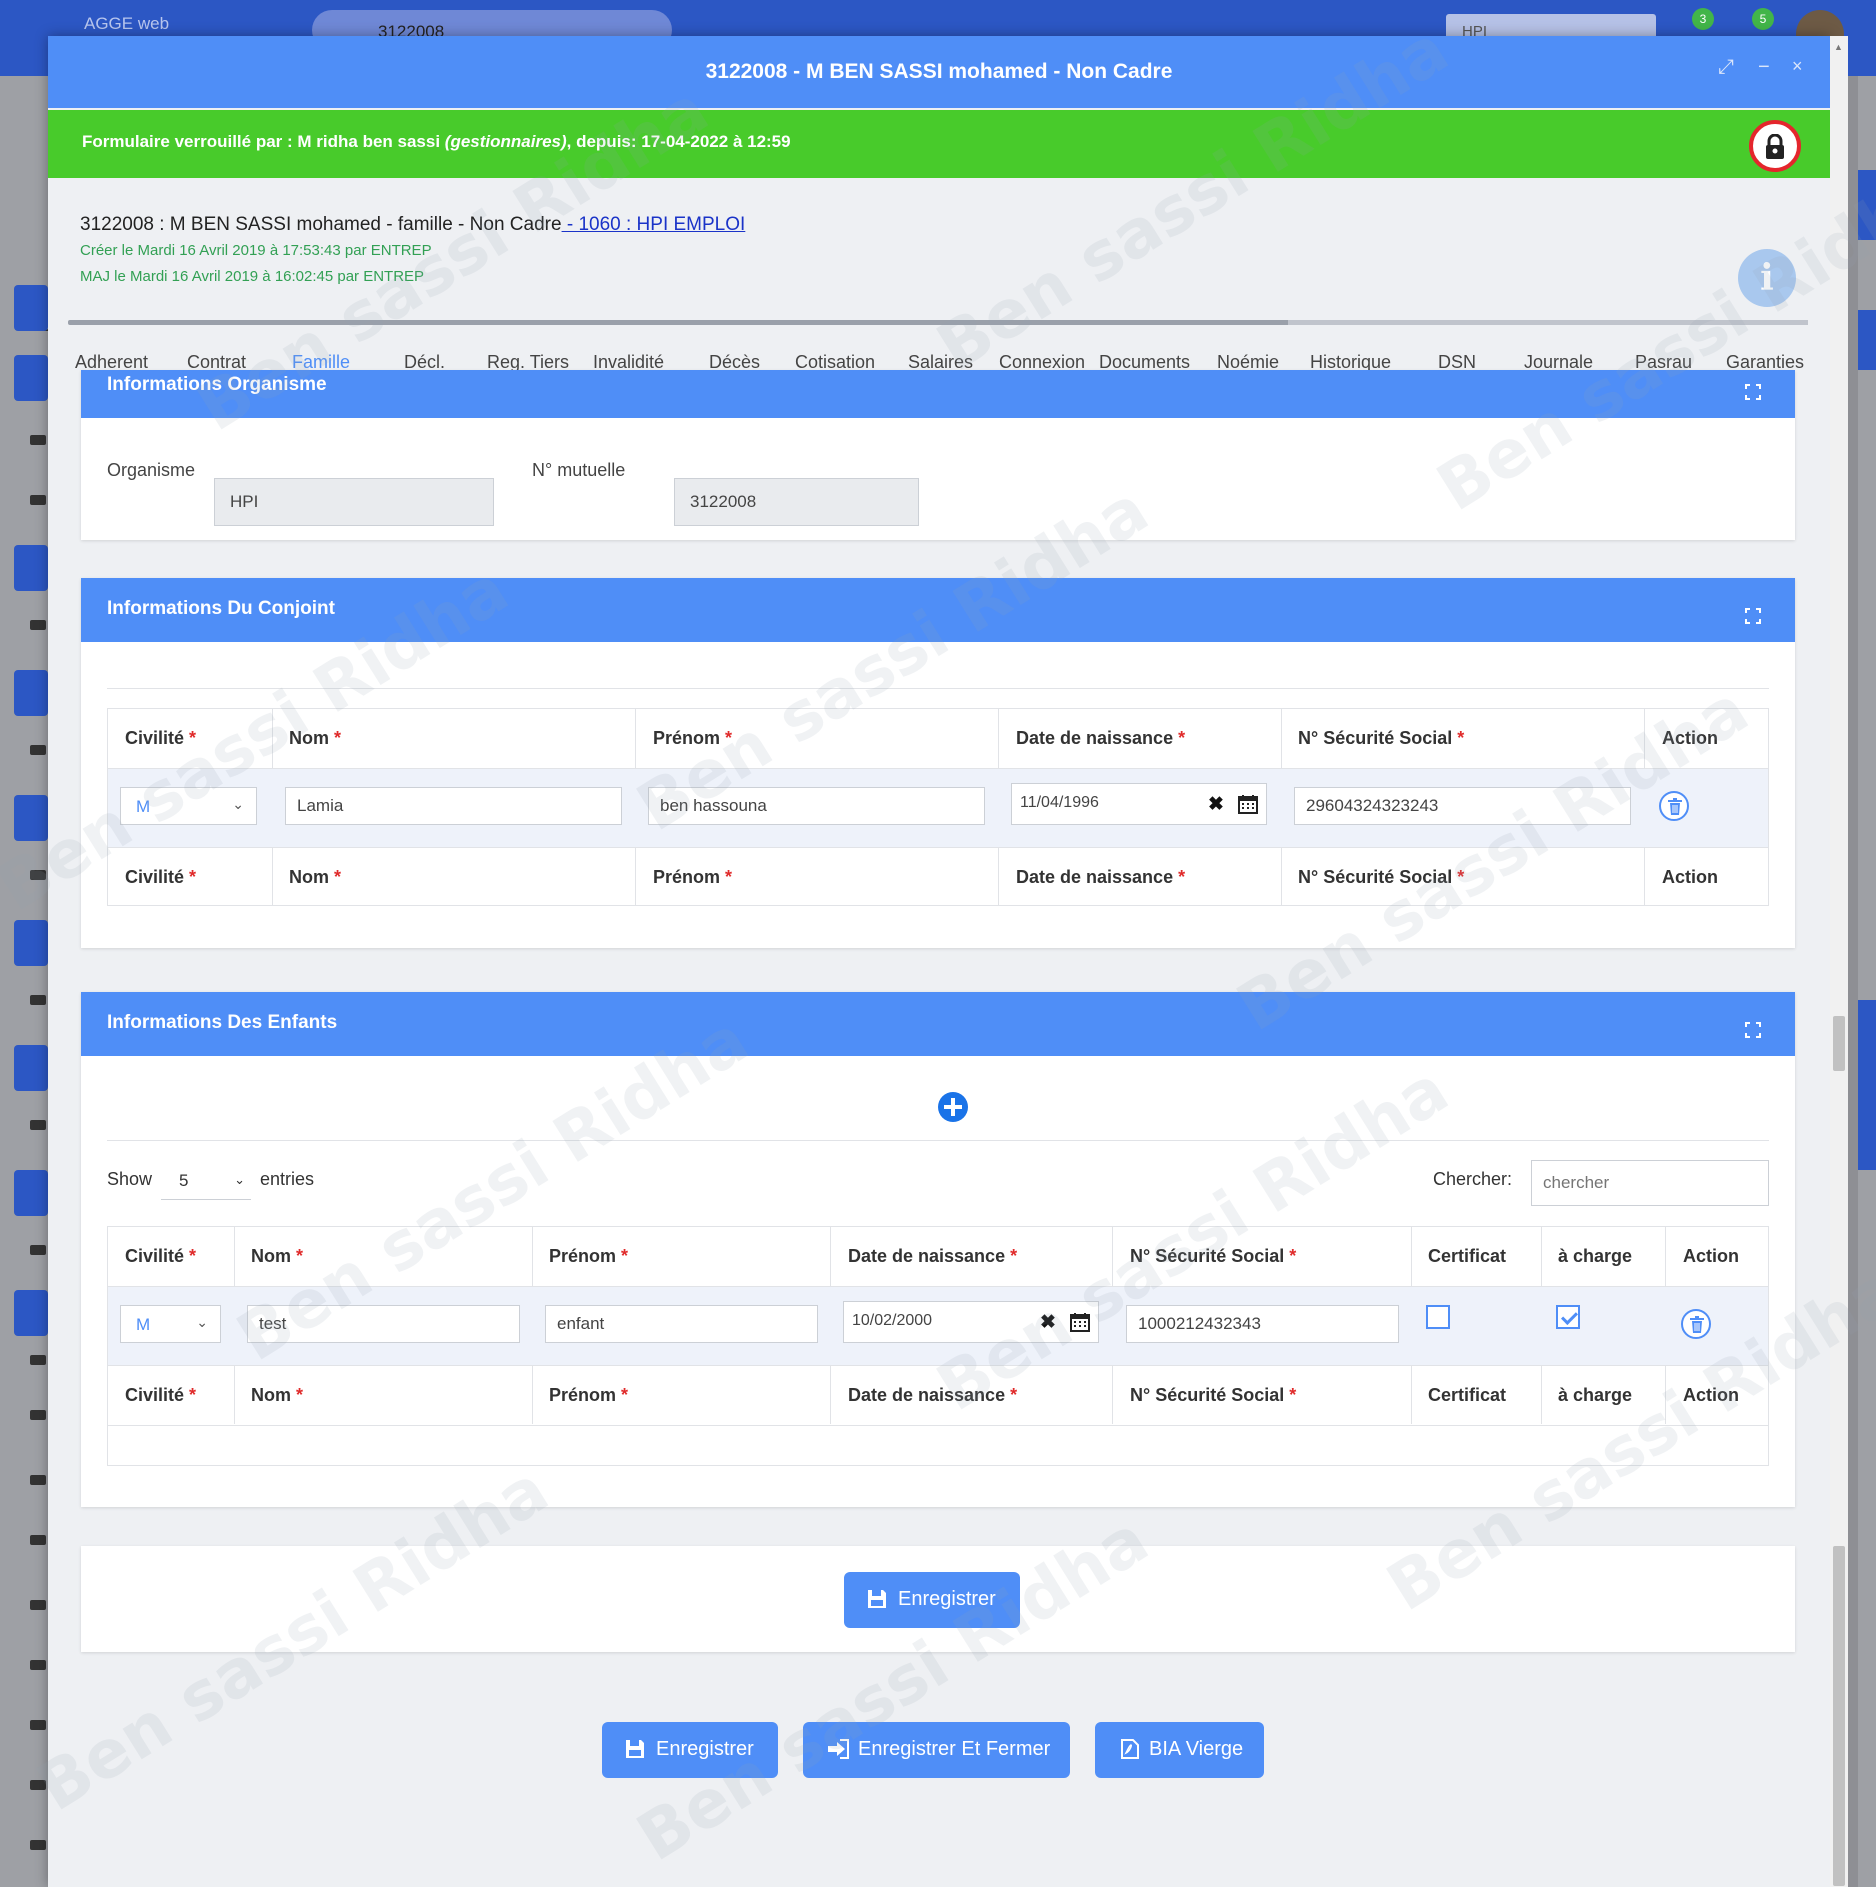  Describe the element at coordinates (143, 806) in the screenshot. I see `civilite-value: M` at that location.